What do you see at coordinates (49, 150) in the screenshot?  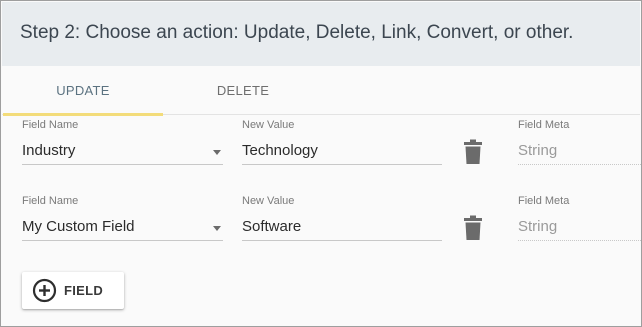 I see `field-name-value: Industry` at bounding box center [49, 150].